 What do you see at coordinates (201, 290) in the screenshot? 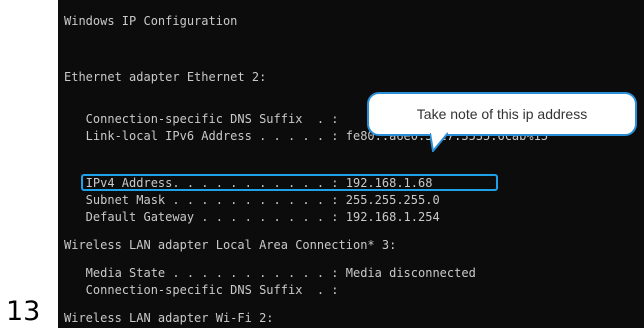
I see `console-line-dns-suffix-2: Connection-specific DNS Suffix . :` at bounding box center [201, 290].